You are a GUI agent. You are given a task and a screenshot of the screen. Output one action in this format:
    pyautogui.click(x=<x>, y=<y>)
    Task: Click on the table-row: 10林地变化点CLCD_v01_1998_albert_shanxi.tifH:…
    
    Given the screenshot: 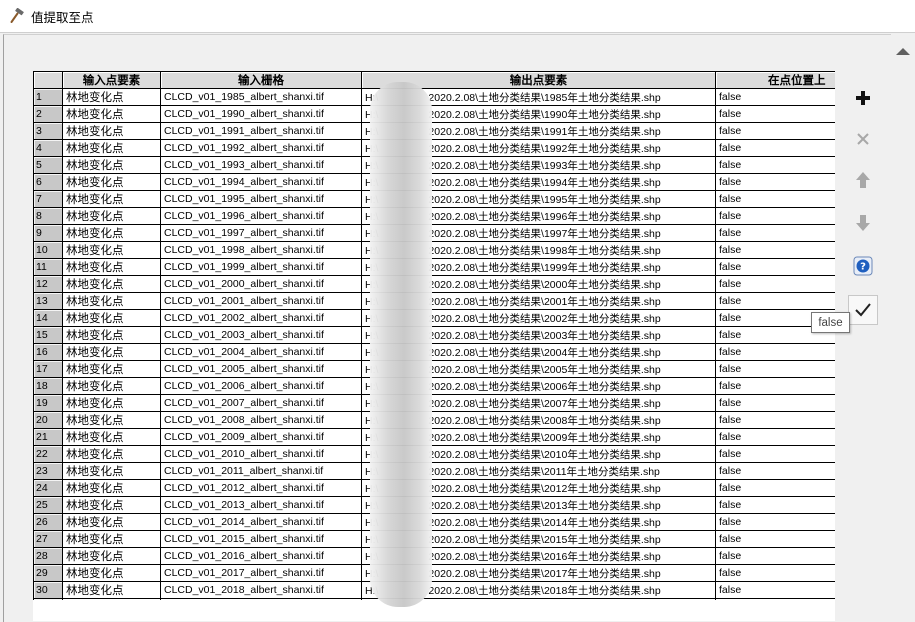 What is the action you would take?
    pyautogui.click(x=434, y=250)
    